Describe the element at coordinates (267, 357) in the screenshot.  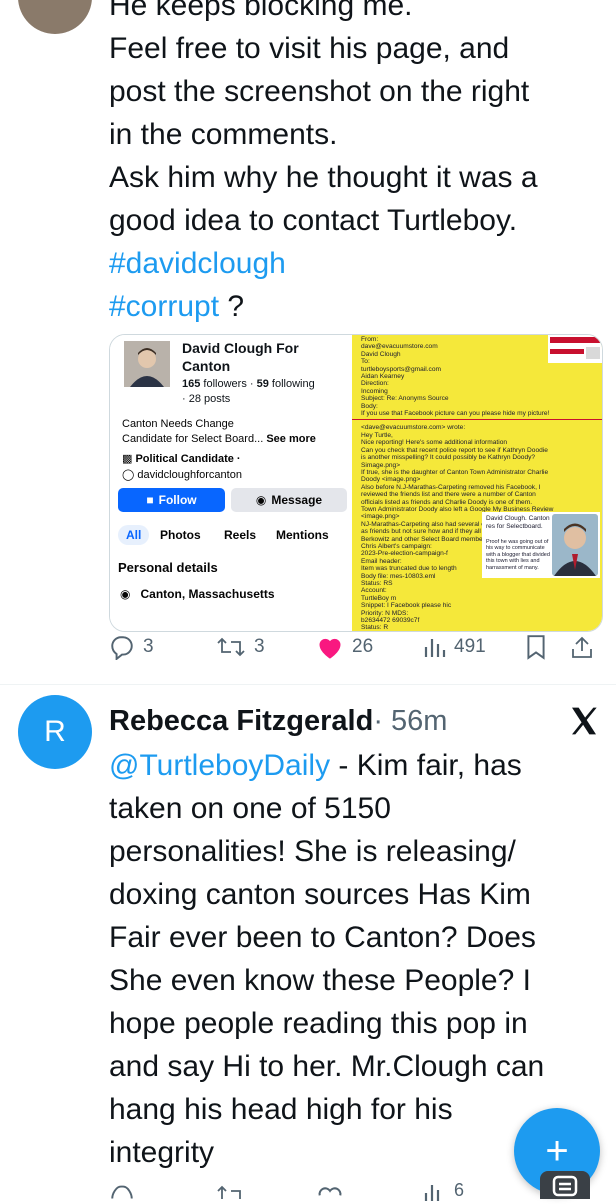
I see `profile-name: David Clough For Canton` at that location.